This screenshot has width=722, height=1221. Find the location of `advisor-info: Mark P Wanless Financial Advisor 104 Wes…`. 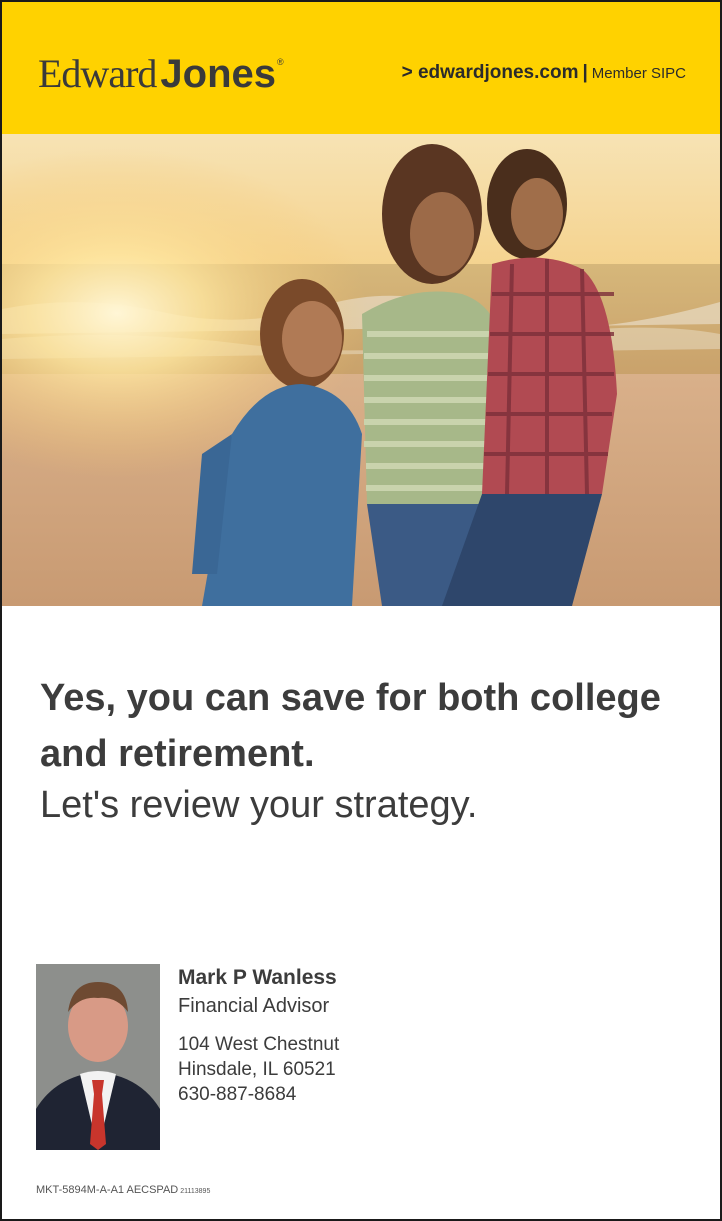

advisor-info: Mark P Wanless Financial Advisor 104 Wes… is located at coordinates (258, 1035).